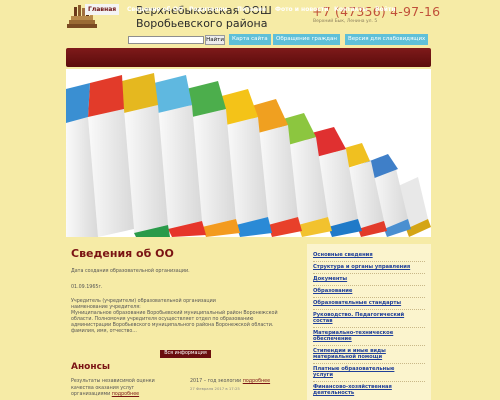  I want to click on nav-item-about: Сведения об ОО, so click(155, 10).